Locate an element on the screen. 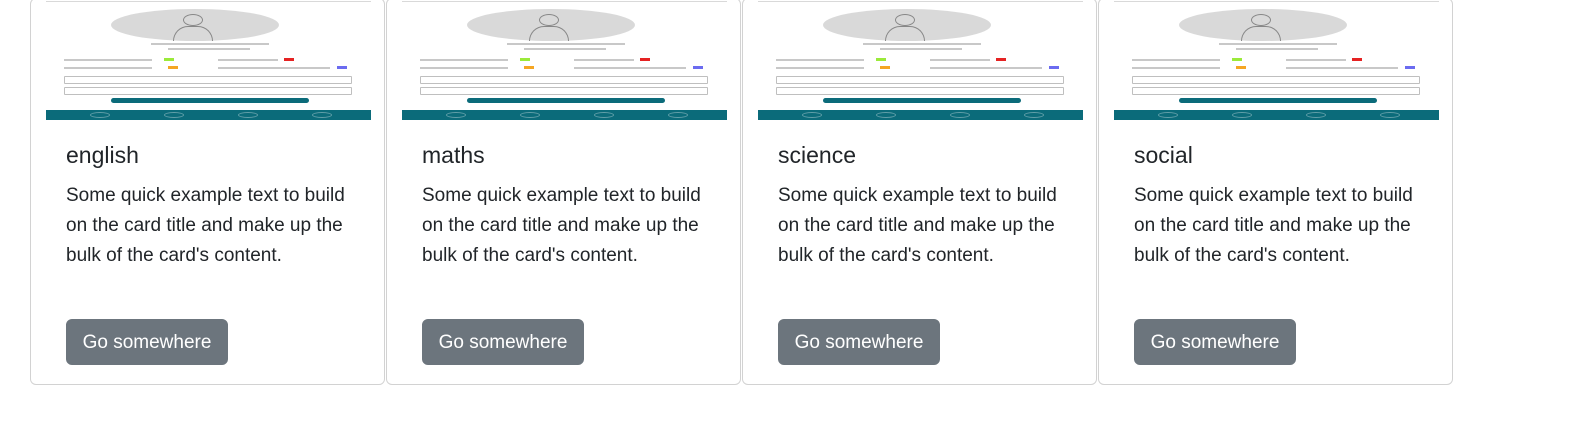 The image size is (1583, 440). card-title: science is located at coordinates (817, 155).